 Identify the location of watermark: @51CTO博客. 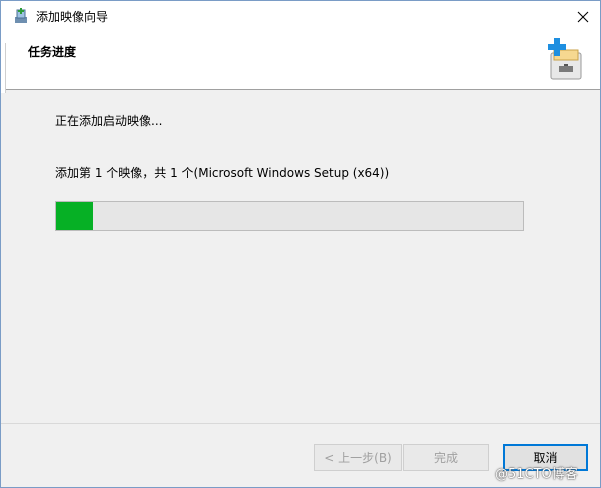
(536, 474).